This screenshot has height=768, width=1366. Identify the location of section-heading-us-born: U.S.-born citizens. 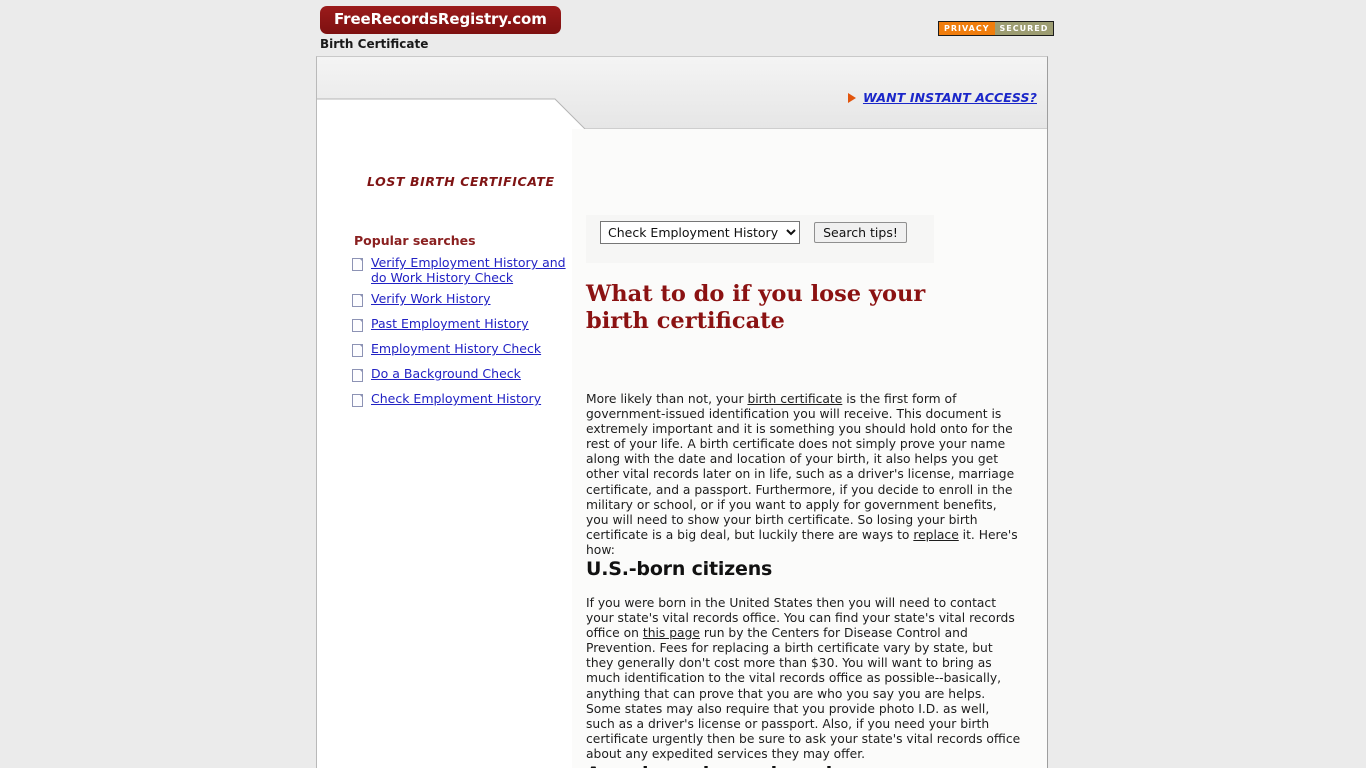
(679, 569).